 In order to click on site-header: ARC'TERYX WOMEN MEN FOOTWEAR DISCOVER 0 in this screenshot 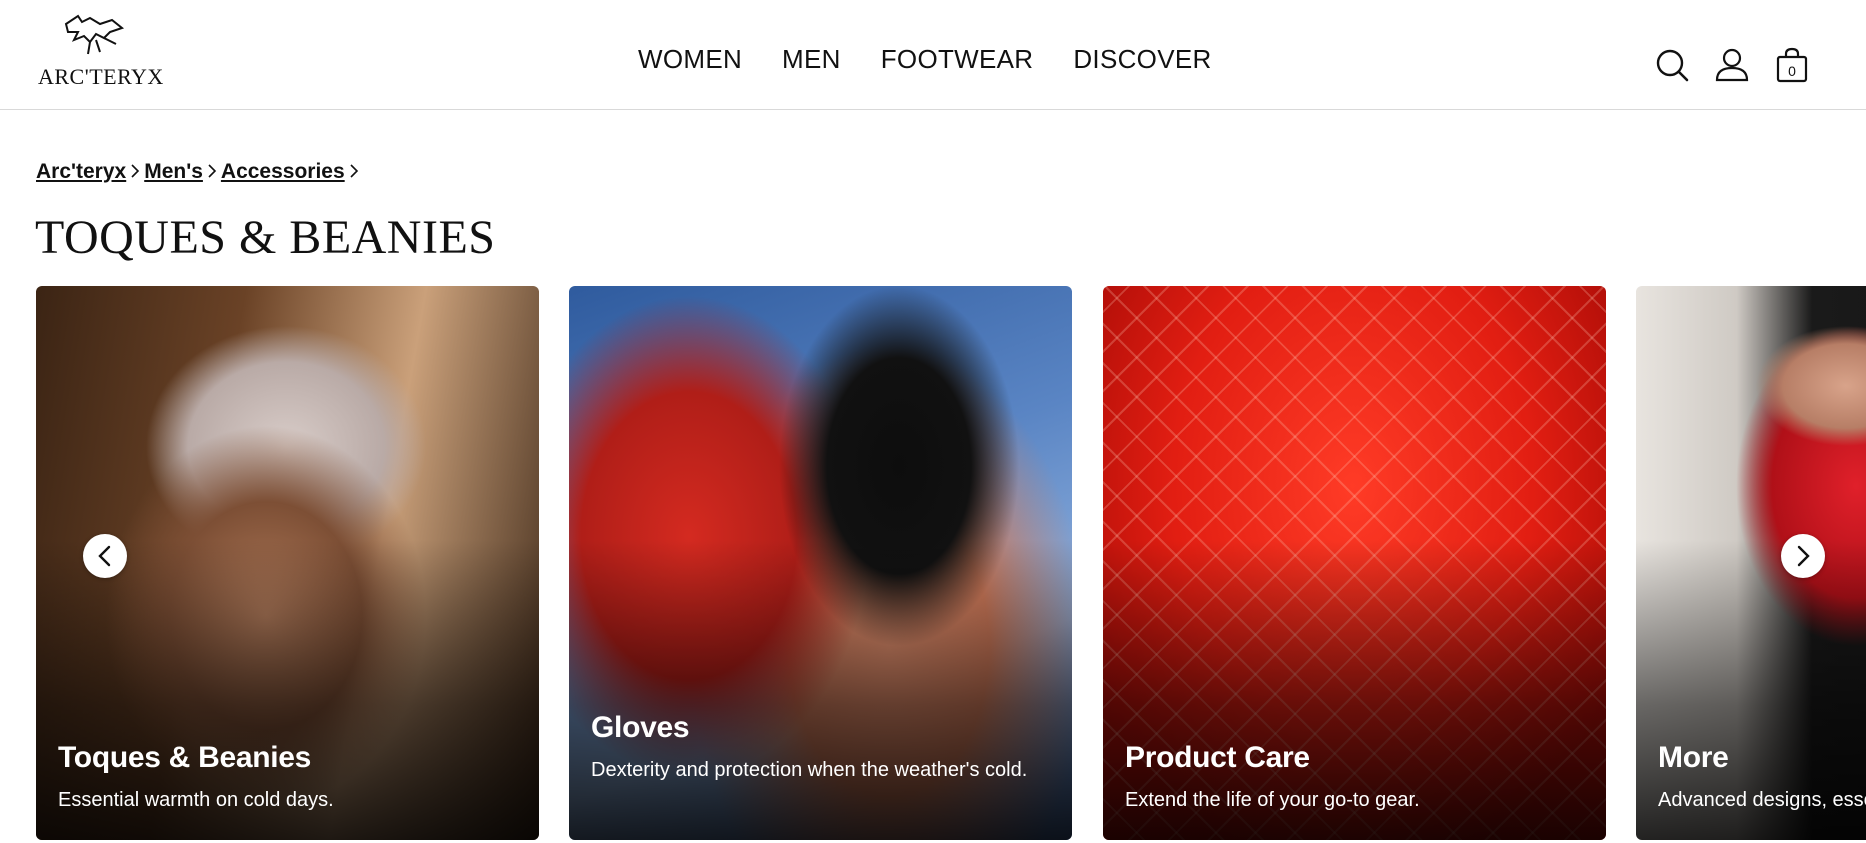, I will do `click(933, 55)`.